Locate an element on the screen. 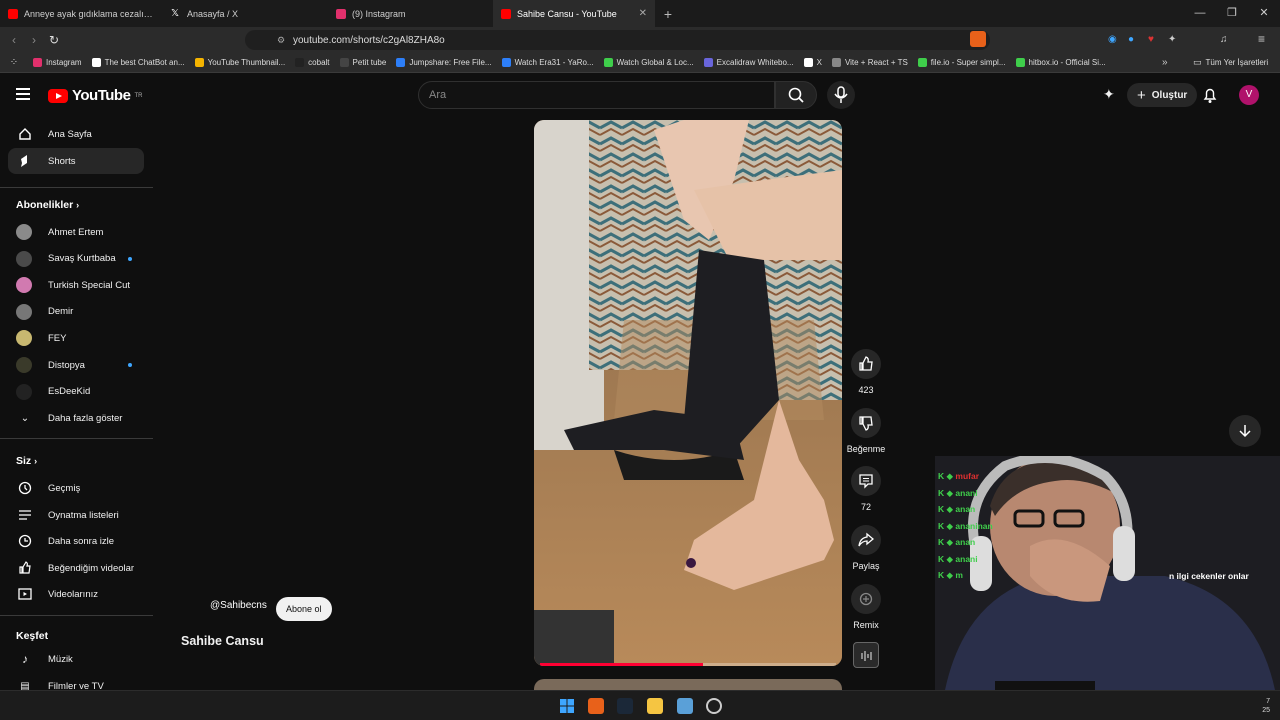 This screenshot has height=720, width=1280. sidebar-item-subscription: FEY is located at coordinates (76, 338).